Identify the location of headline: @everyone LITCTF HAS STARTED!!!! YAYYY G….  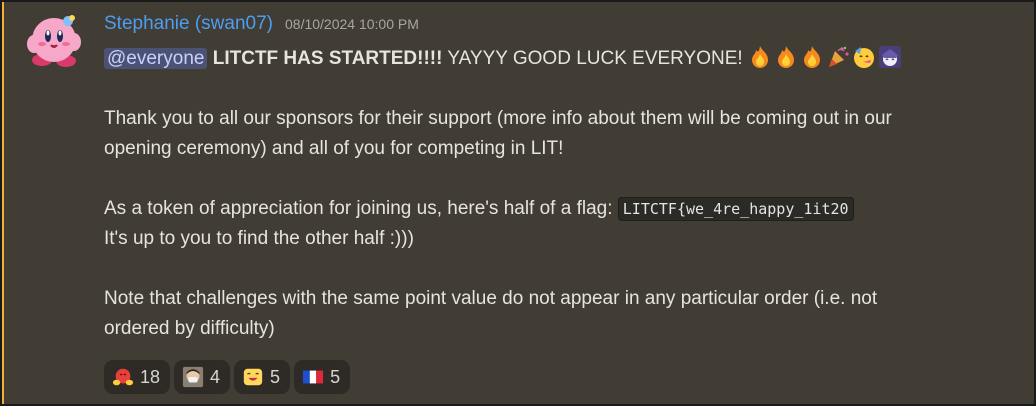
(559, 59).